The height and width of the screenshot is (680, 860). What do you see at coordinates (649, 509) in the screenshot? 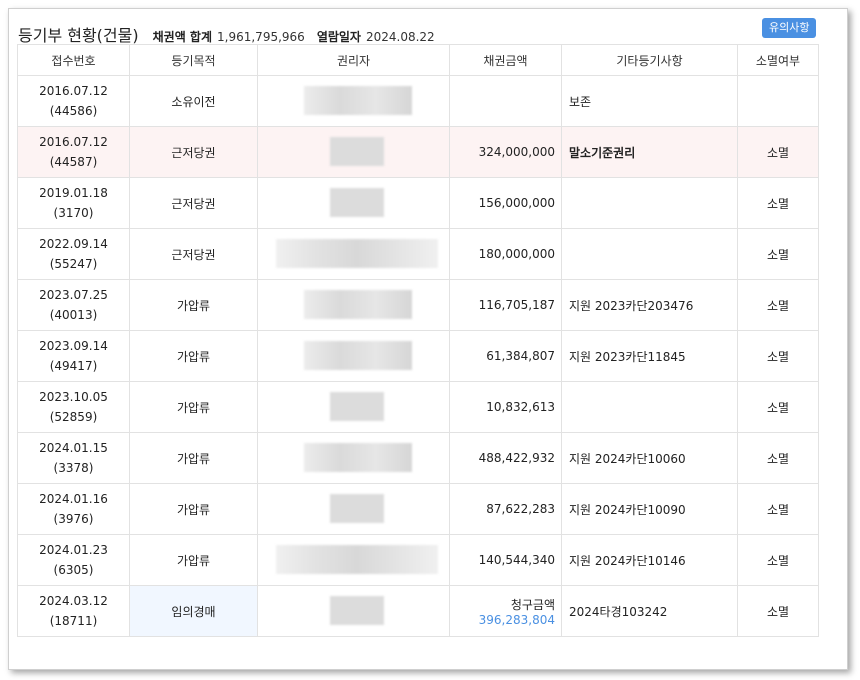
I see `etc-cell: 지원 2024카단10090` at bounding box center [649, 509].